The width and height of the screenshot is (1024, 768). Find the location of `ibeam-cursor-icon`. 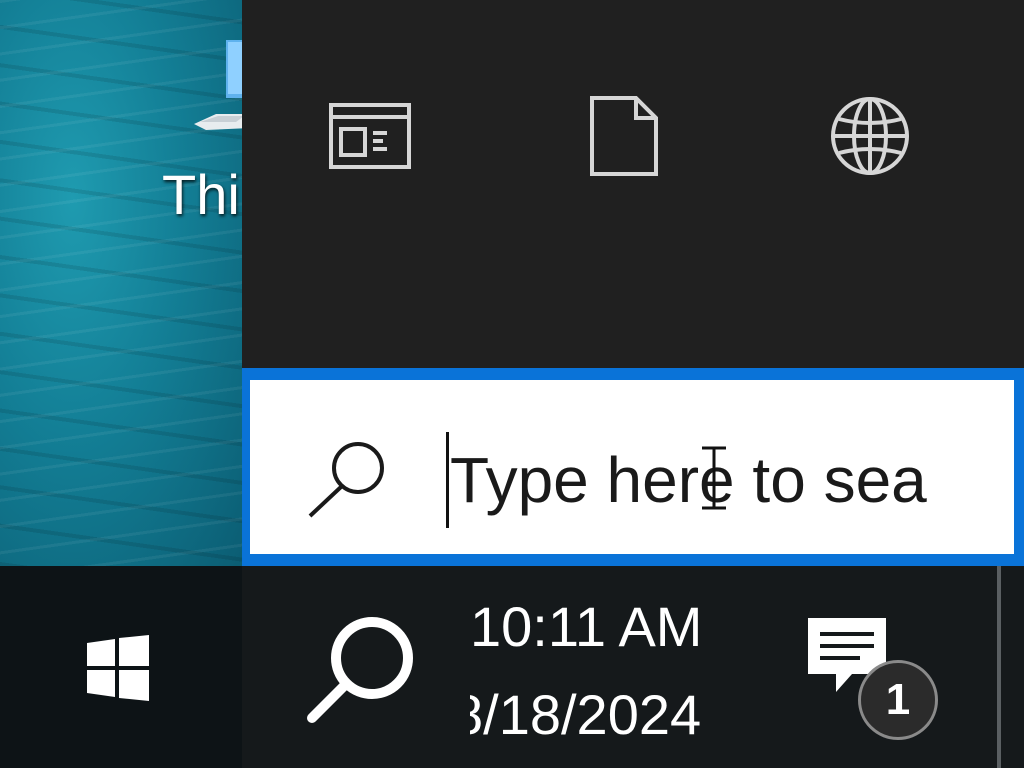

ibeam-cursor-icon is located at coordinates (714, 478).